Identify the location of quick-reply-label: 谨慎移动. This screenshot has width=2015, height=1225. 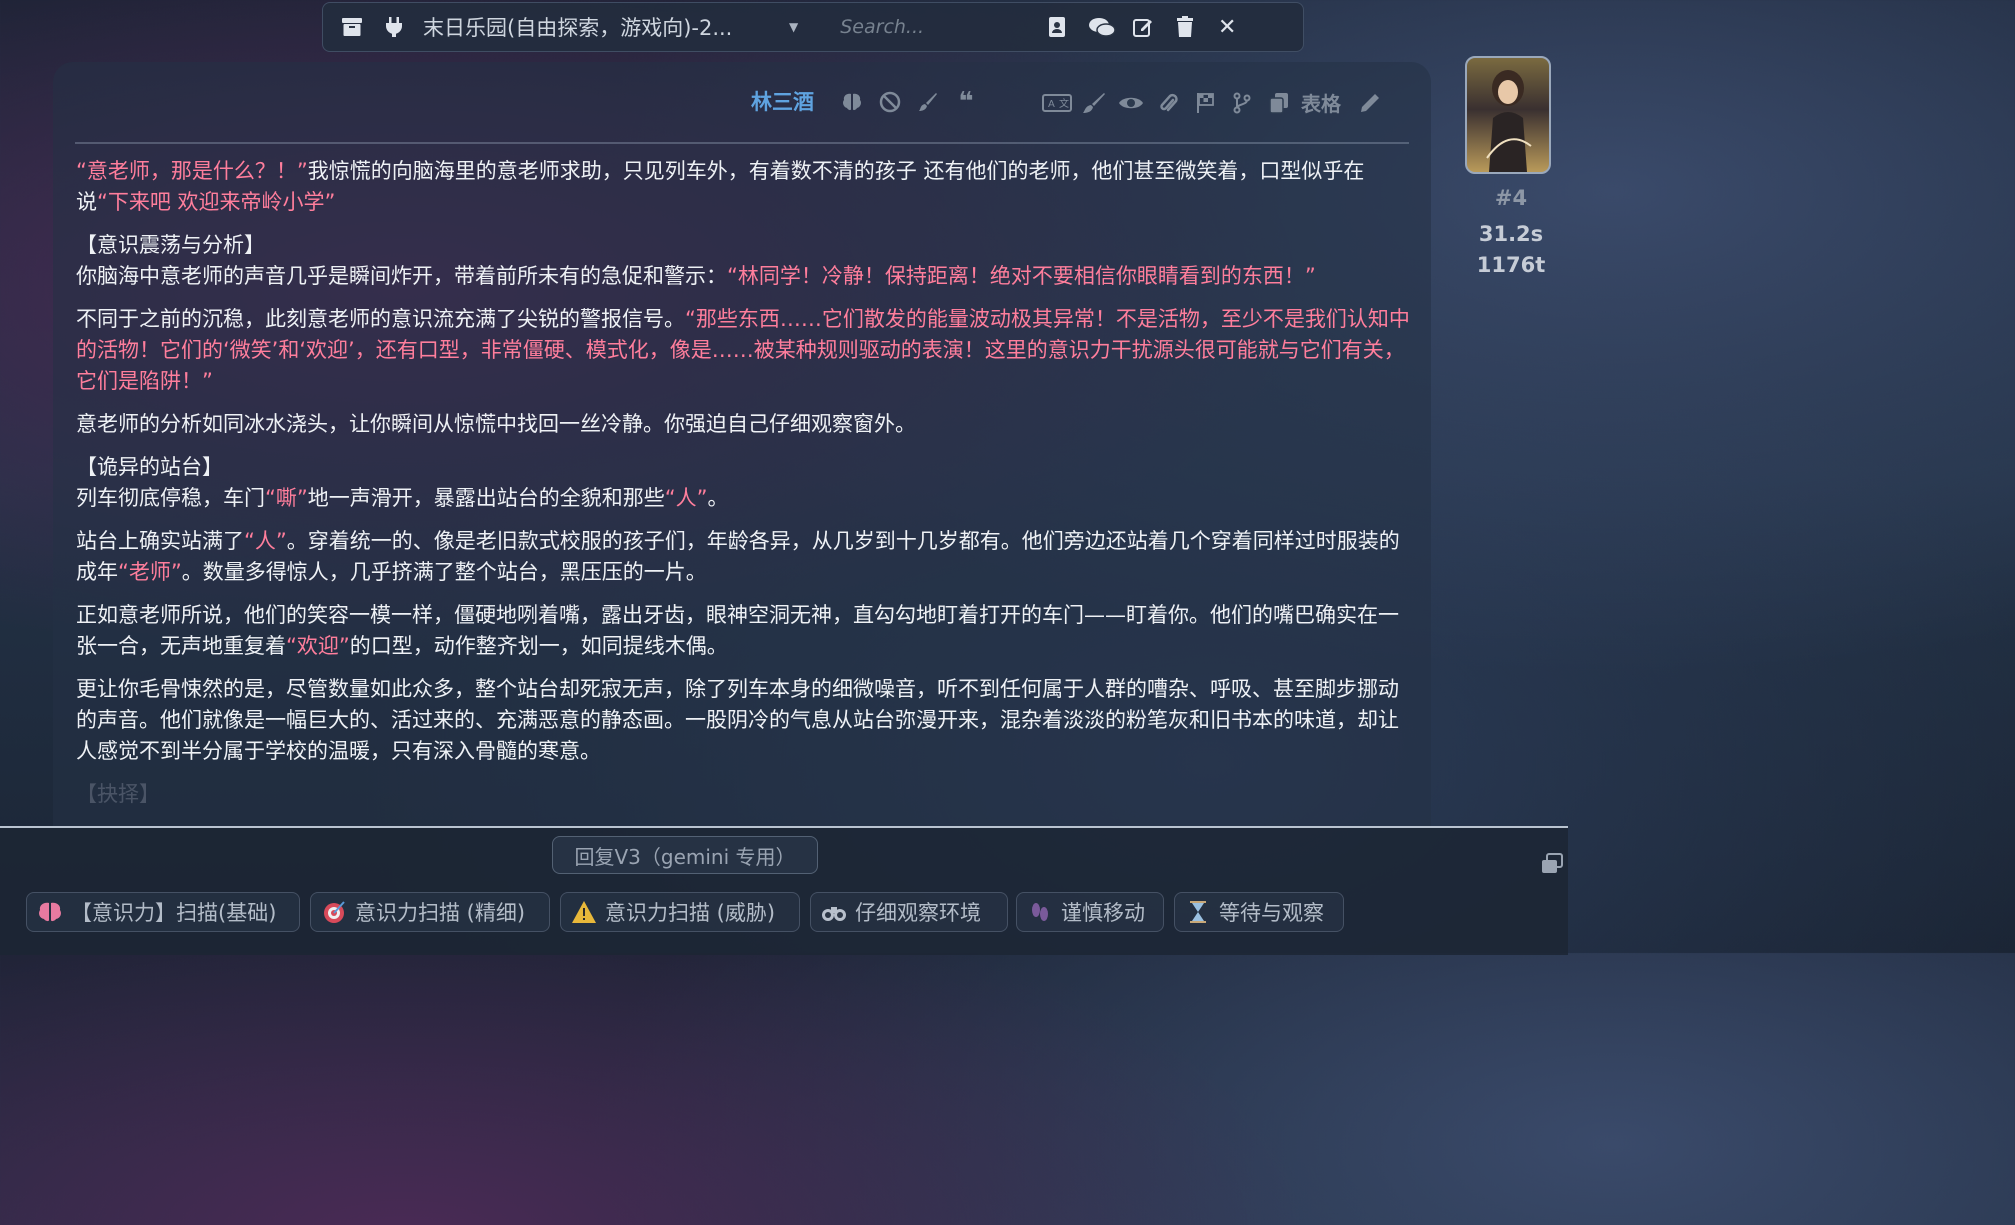
(1103, 913).